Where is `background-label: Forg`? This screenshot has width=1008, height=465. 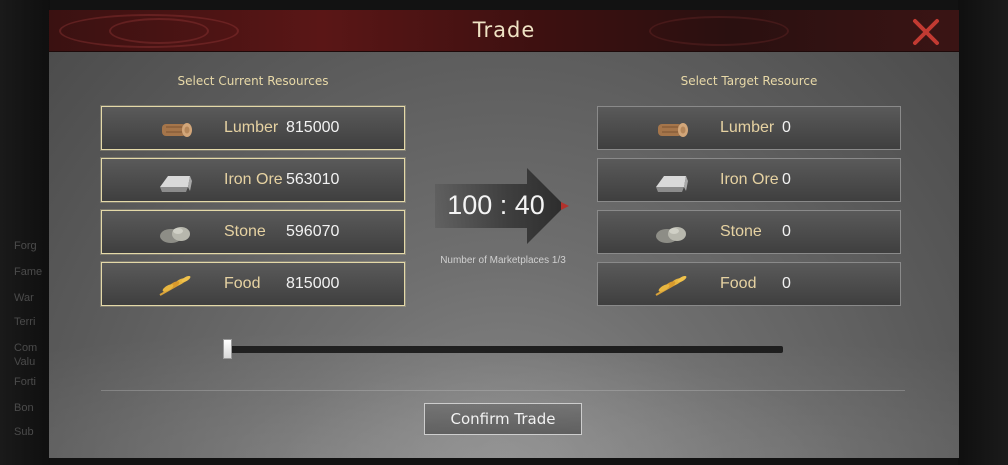 background-label: Forg is located at coordinates (25, 246).